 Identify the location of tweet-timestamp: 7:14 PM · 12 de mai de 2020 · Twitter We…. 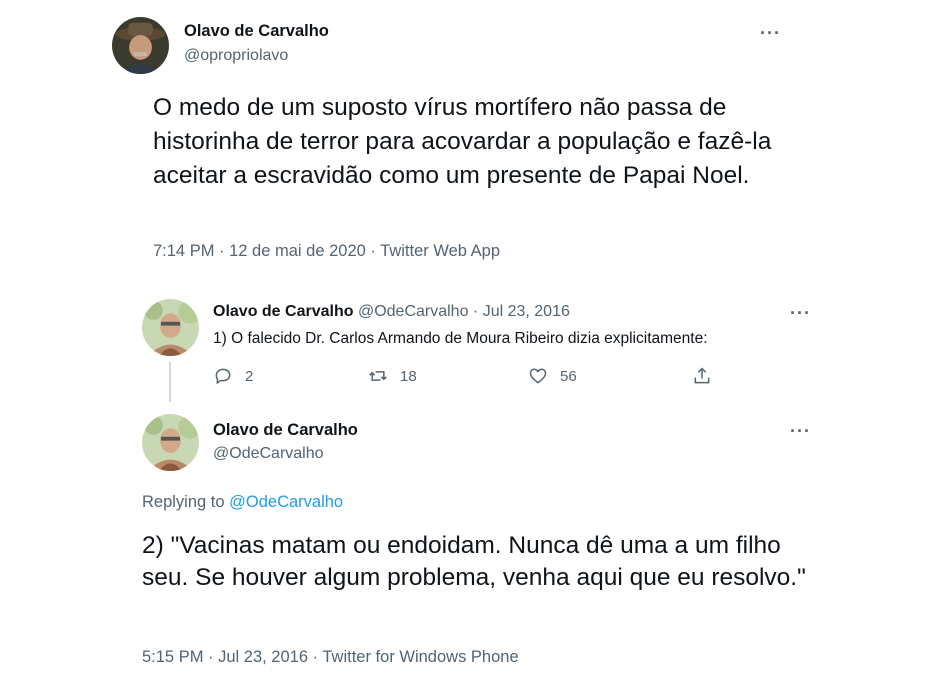
(326, 251).